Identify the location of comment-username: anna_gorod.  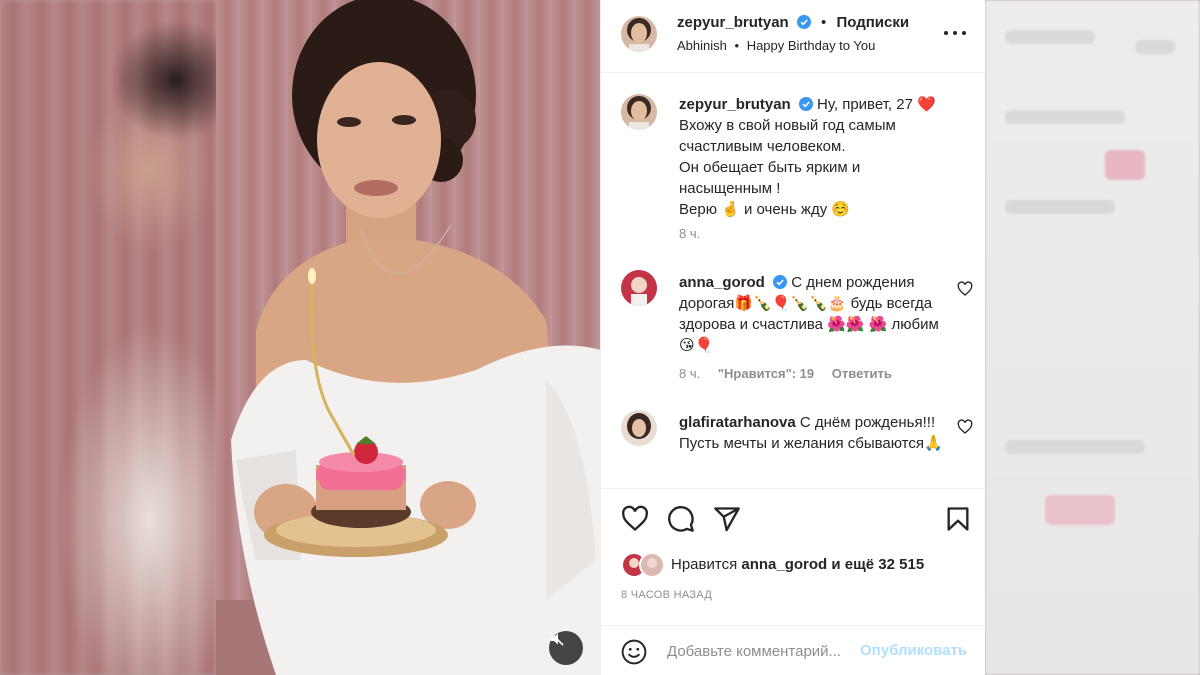
(722, 282).